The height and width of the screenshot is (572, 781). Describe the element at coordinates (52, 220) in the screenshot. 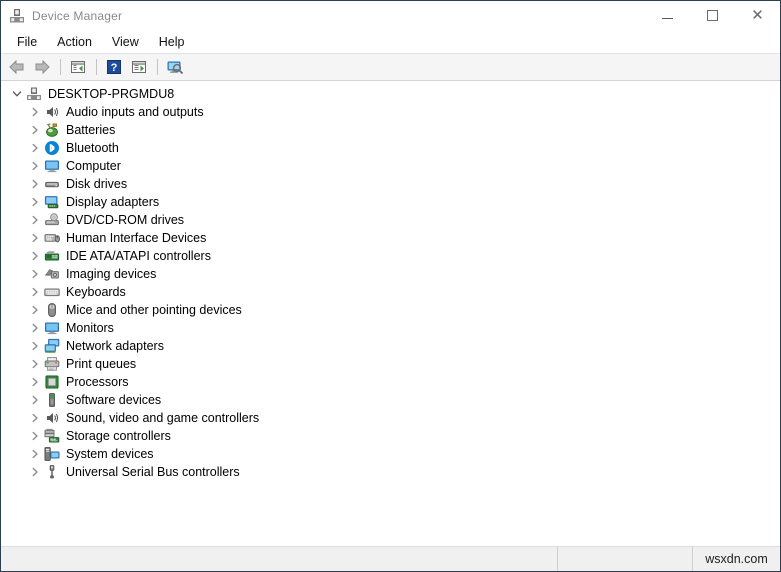

I see `dvd-drive-icon` at that location.